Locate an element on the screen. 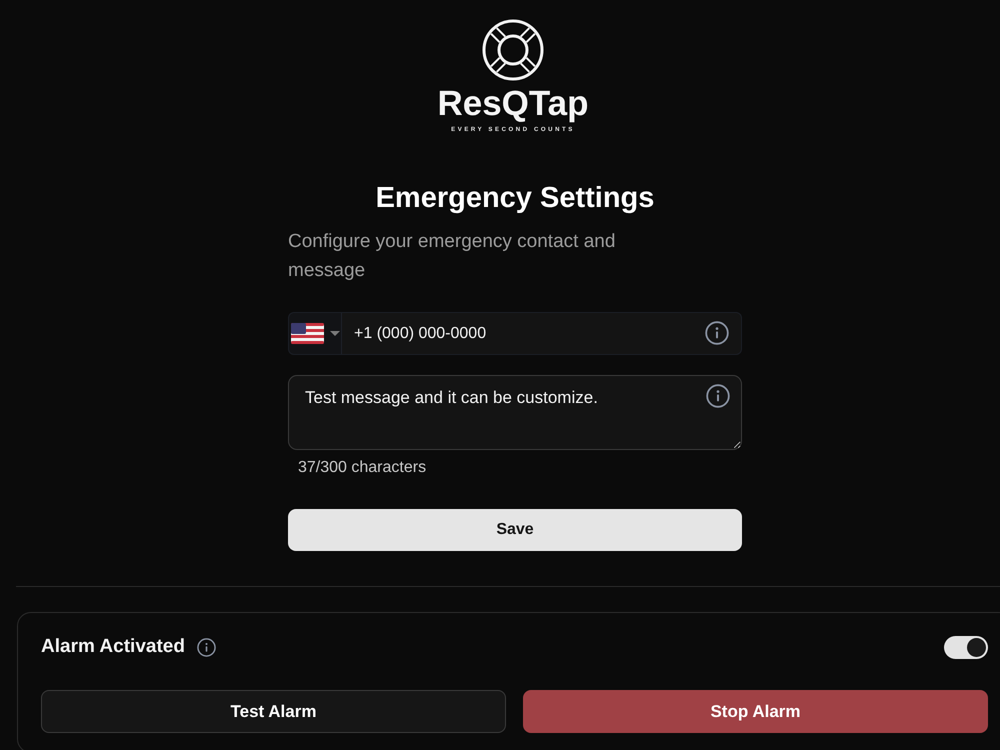 This screenshot has width=1000, height=750. test-alarm-button: Test Alarm is located at coordinates (273, 711).